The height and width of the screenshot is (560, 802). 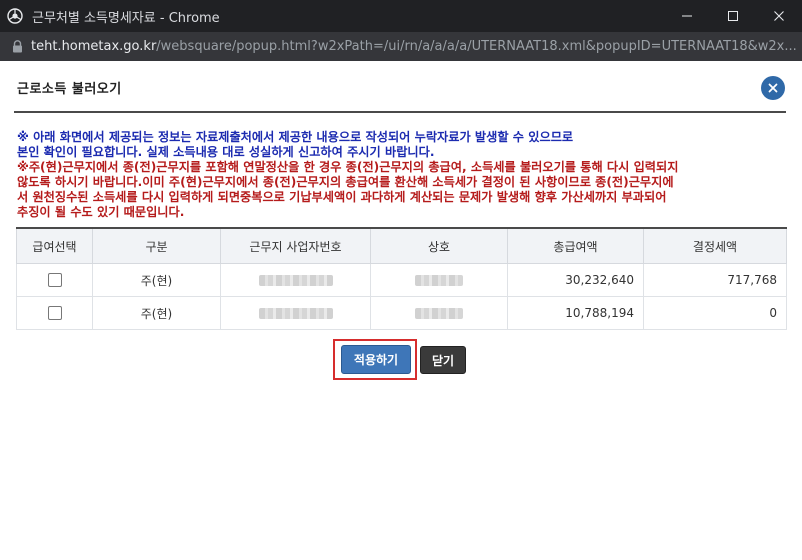 What do you see at coordinates (575, 245) in the screenshot?
I see `col-header-total-pay: 총급여액` at bounding box center [575, 245].